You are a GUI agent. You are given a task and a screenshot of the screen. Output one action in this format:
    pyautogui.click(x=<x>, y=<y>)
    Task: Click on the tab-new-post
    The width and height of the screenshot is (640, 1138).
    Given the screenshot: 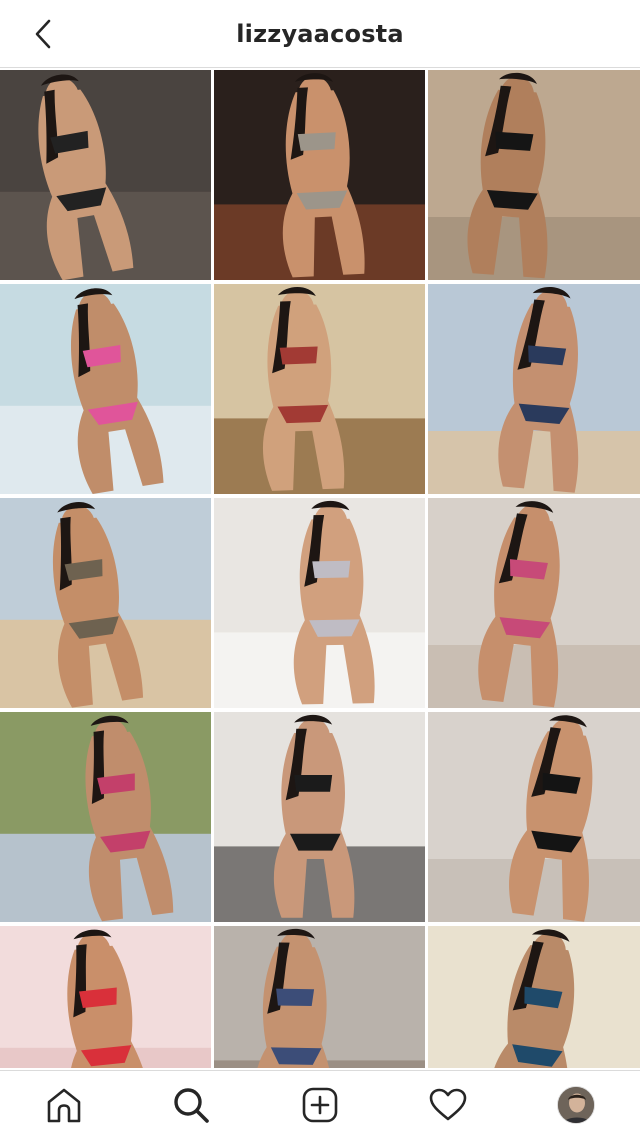 What is the action you would take?
    pyautogui.click(x=320, y=1105)
    